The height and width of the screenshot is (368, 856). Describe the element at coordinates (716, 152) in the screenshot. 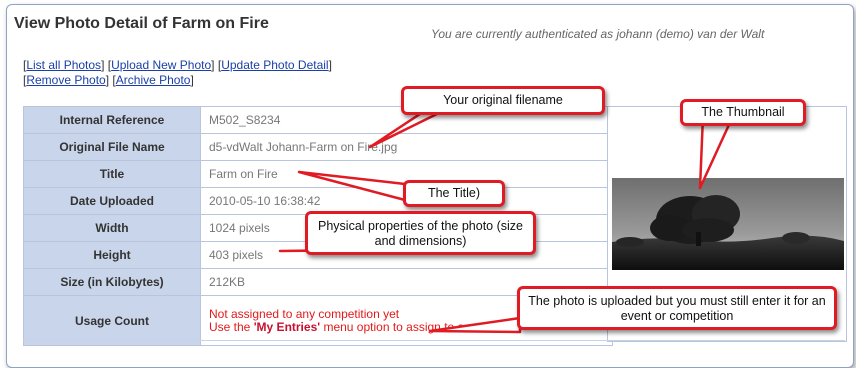

I see `thumbnail-callout-pointer` at that location.